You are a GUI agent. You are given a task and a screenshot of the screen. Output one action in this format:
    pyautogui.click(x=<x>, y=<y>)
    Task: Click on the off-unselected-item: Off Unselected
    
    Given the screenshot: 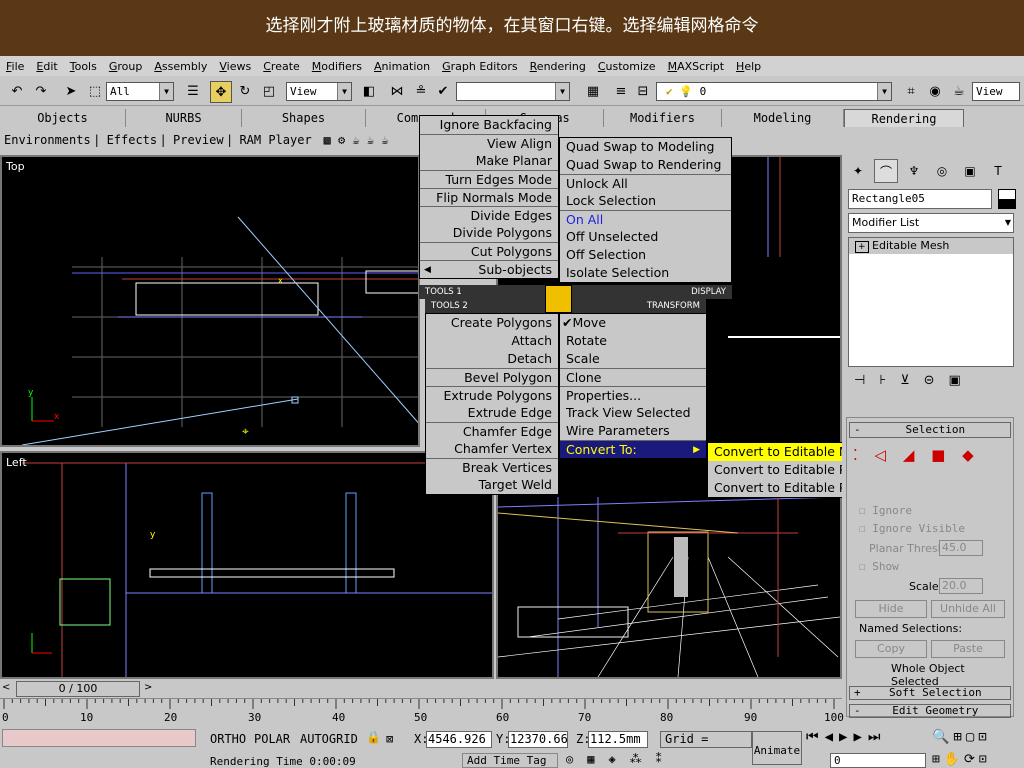 What is the action you would take?
    pyautogui.click(x=645, y=237)
    